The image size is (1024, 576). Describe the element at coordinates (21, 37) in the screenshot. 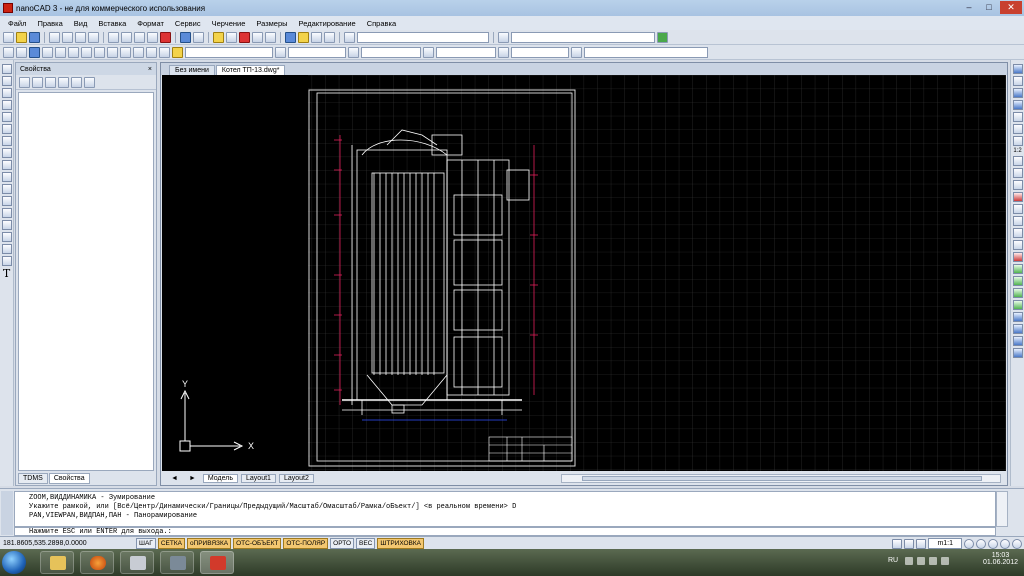

I see `open-icon` at that location.